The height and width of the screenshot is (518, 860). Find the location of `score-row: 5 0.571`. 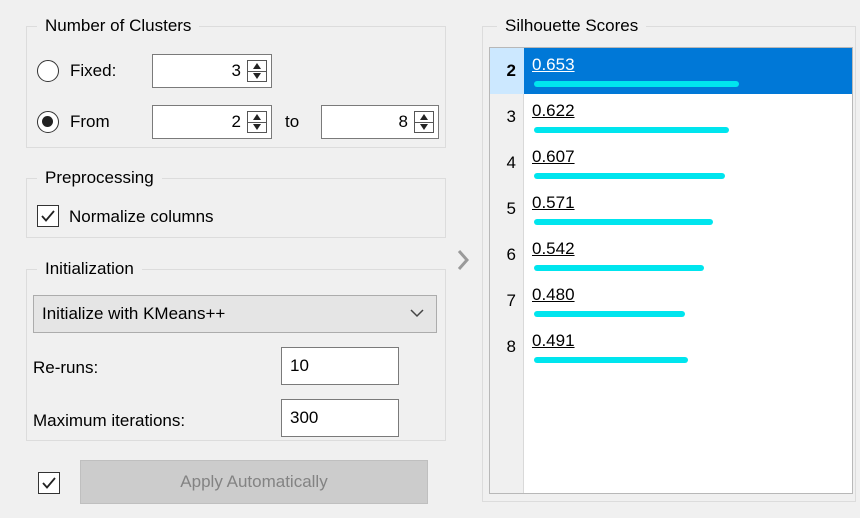

score-row: 5 0.571 is located at coordinates (671, 209).